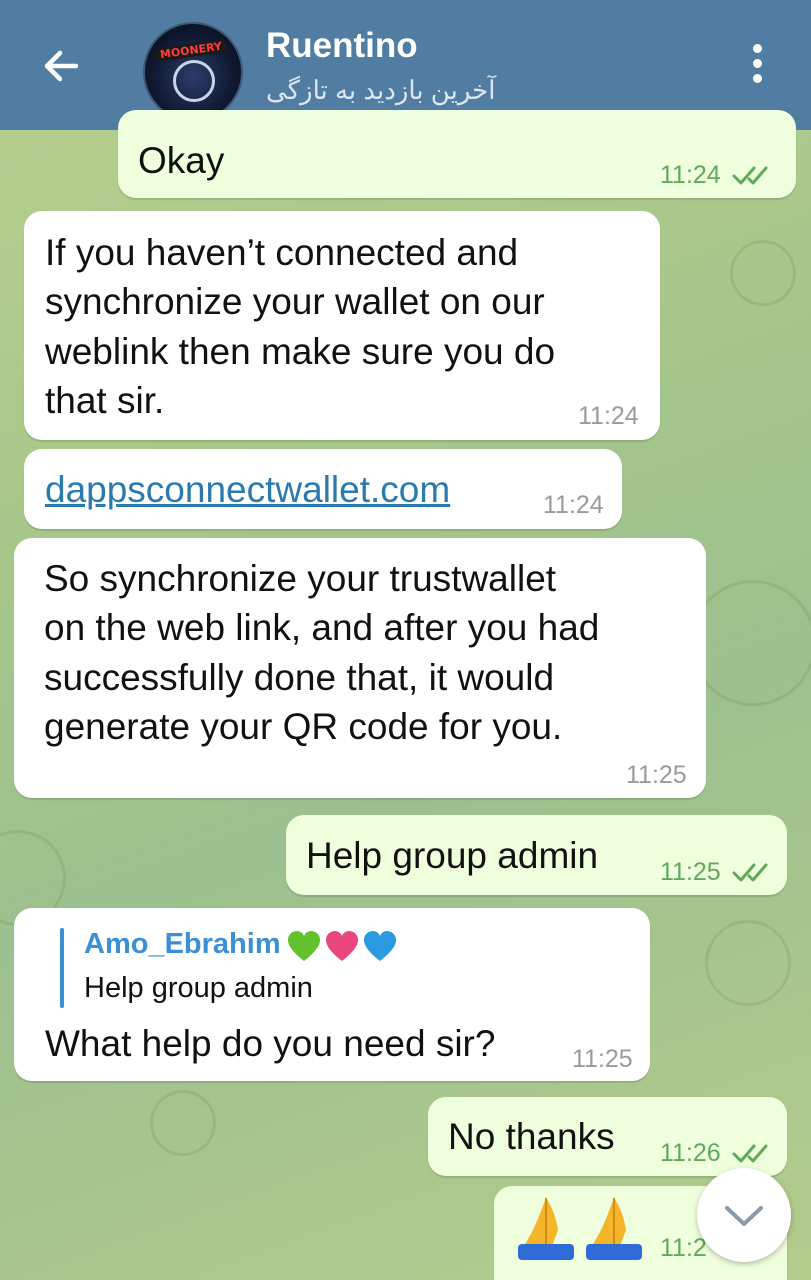  Describe the element at coordinates (452, 855) in the screenshot. I see `message-text: Help group admin` at that location.